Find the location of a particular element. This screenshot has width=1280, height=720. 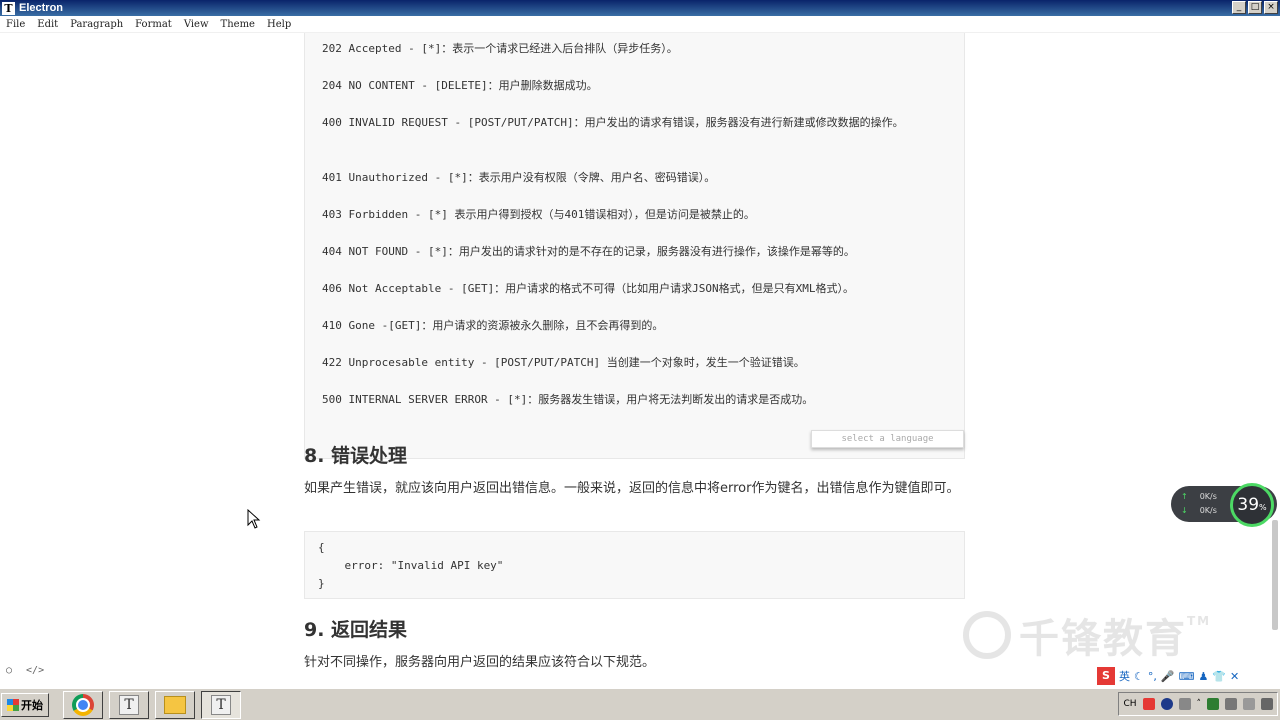

moon-icon: ☾ is located at coordinates (1139, 676).